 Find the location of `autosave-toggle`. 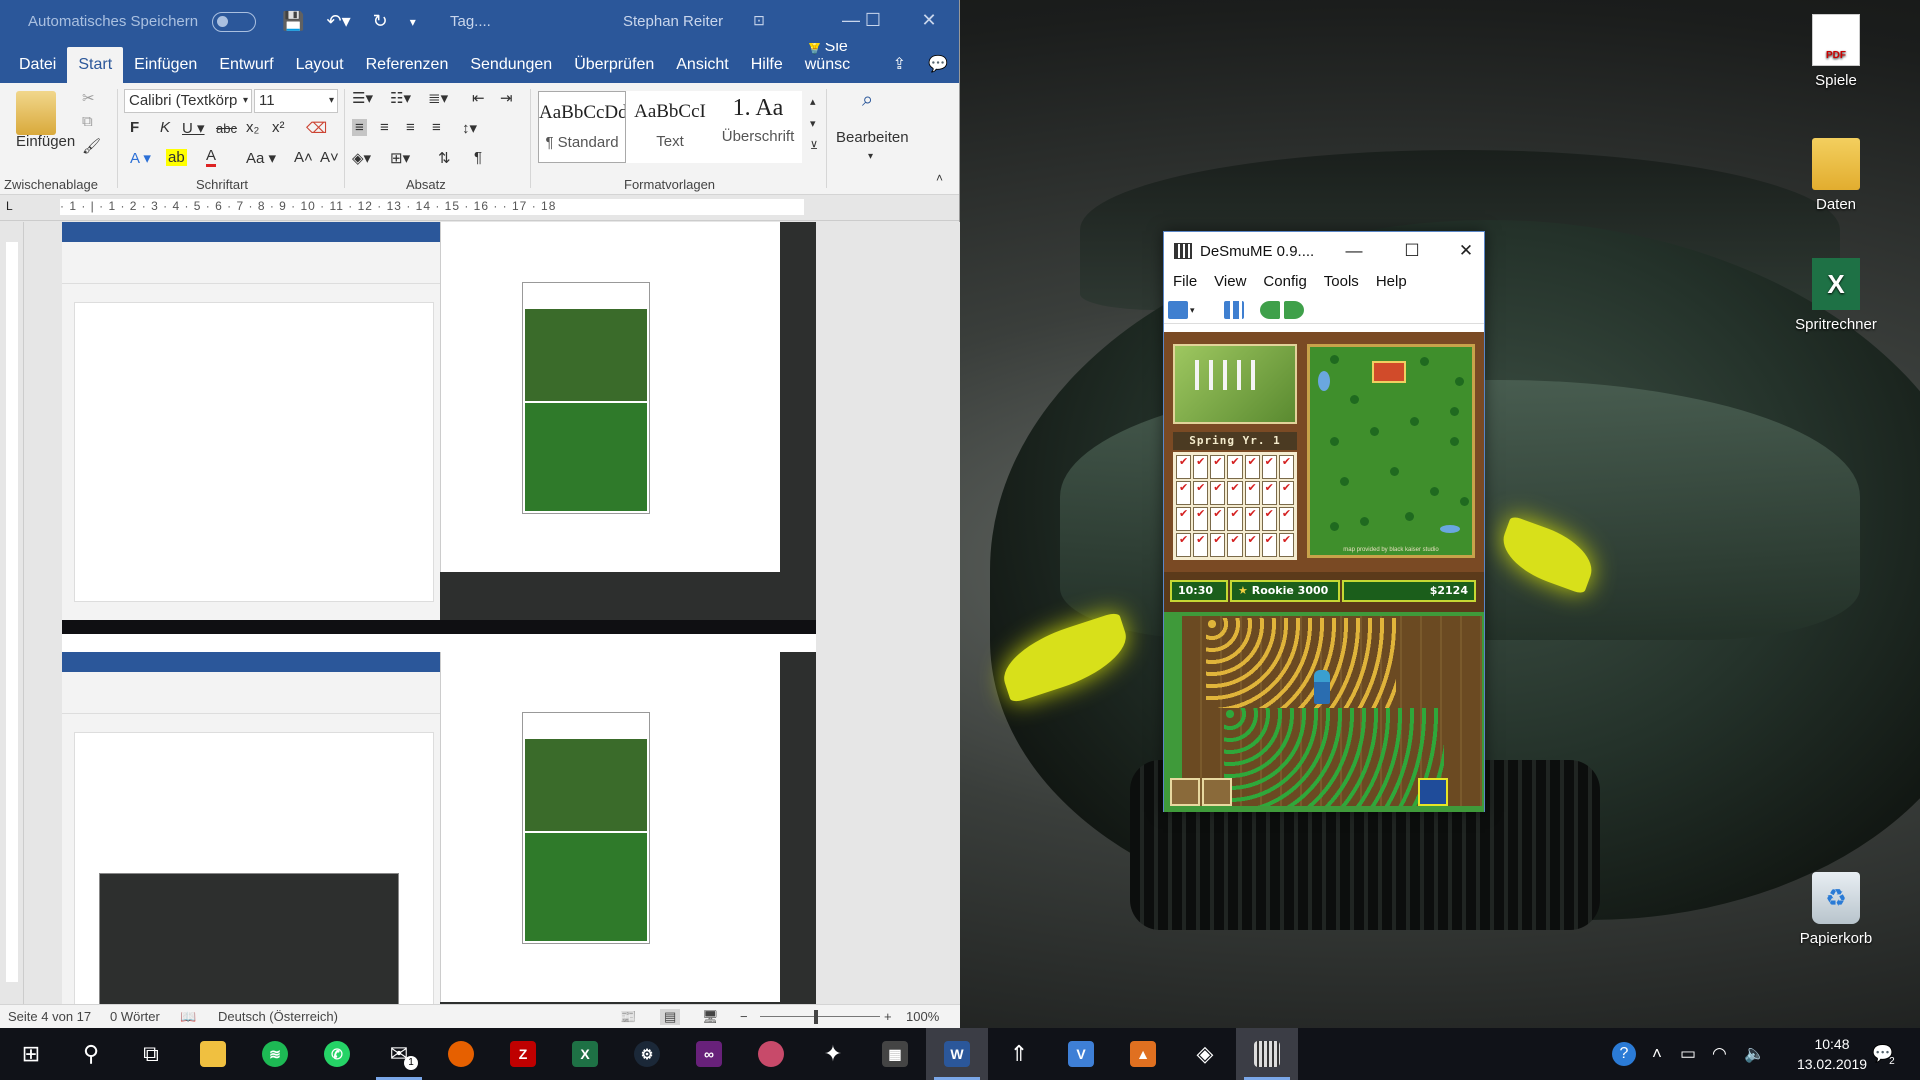

autosave-toggle is located at coordinates (234, 21).